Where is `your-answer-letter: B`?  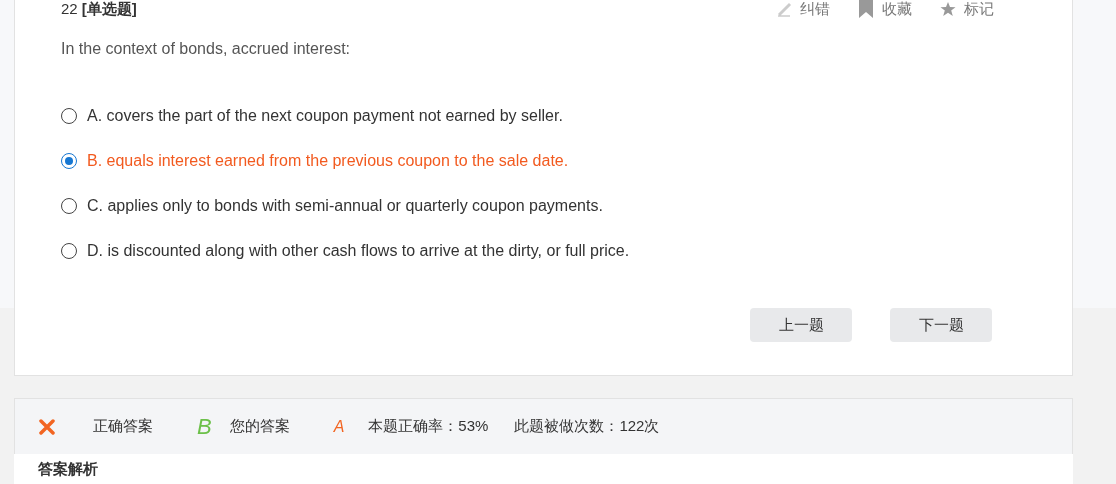
your-answer-letter: B is located at coordinates (204, 426).